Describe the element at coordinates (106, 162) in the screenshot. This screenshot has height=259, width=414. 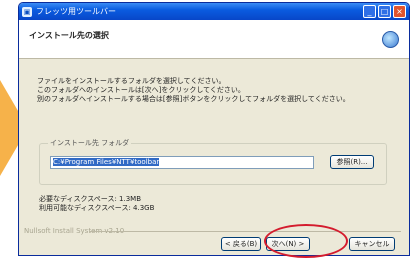
I see `install-path-value: C:¥Program Files¥NTT¥toolbar` at that location.